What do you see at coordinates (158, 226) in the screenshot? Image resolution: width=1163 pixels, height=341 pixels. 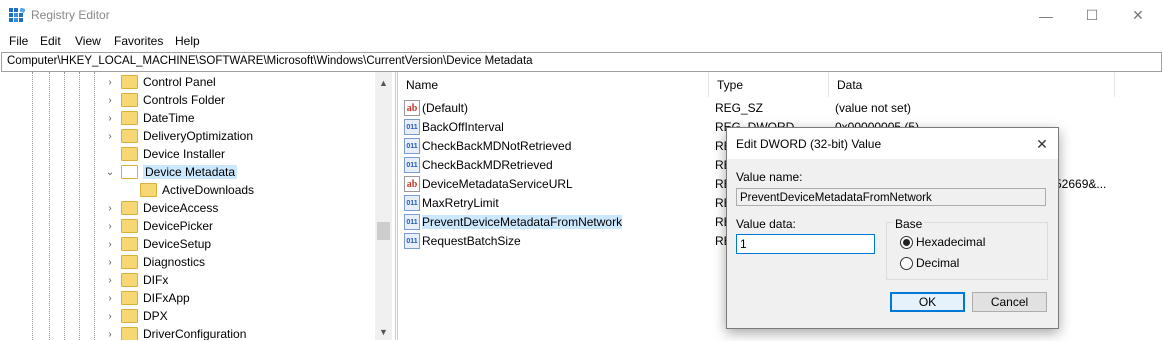 I see `tree-item: › DevicePicker` at bounding box center [158, 226].